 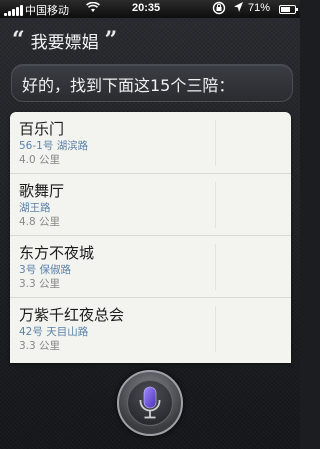 I want to click on user-query-bubble: “ 我要嫖娼 ”, so click(x=65, y=40).